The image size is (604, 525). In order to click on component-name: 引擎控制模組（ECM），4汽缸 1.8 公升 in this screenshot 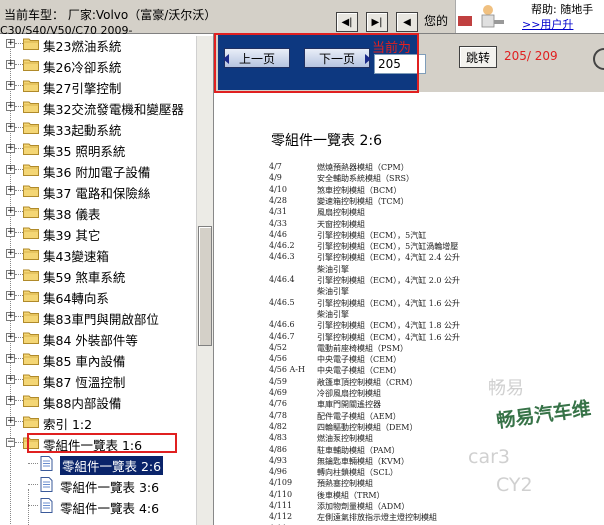, I will do `click(389, 326)`.